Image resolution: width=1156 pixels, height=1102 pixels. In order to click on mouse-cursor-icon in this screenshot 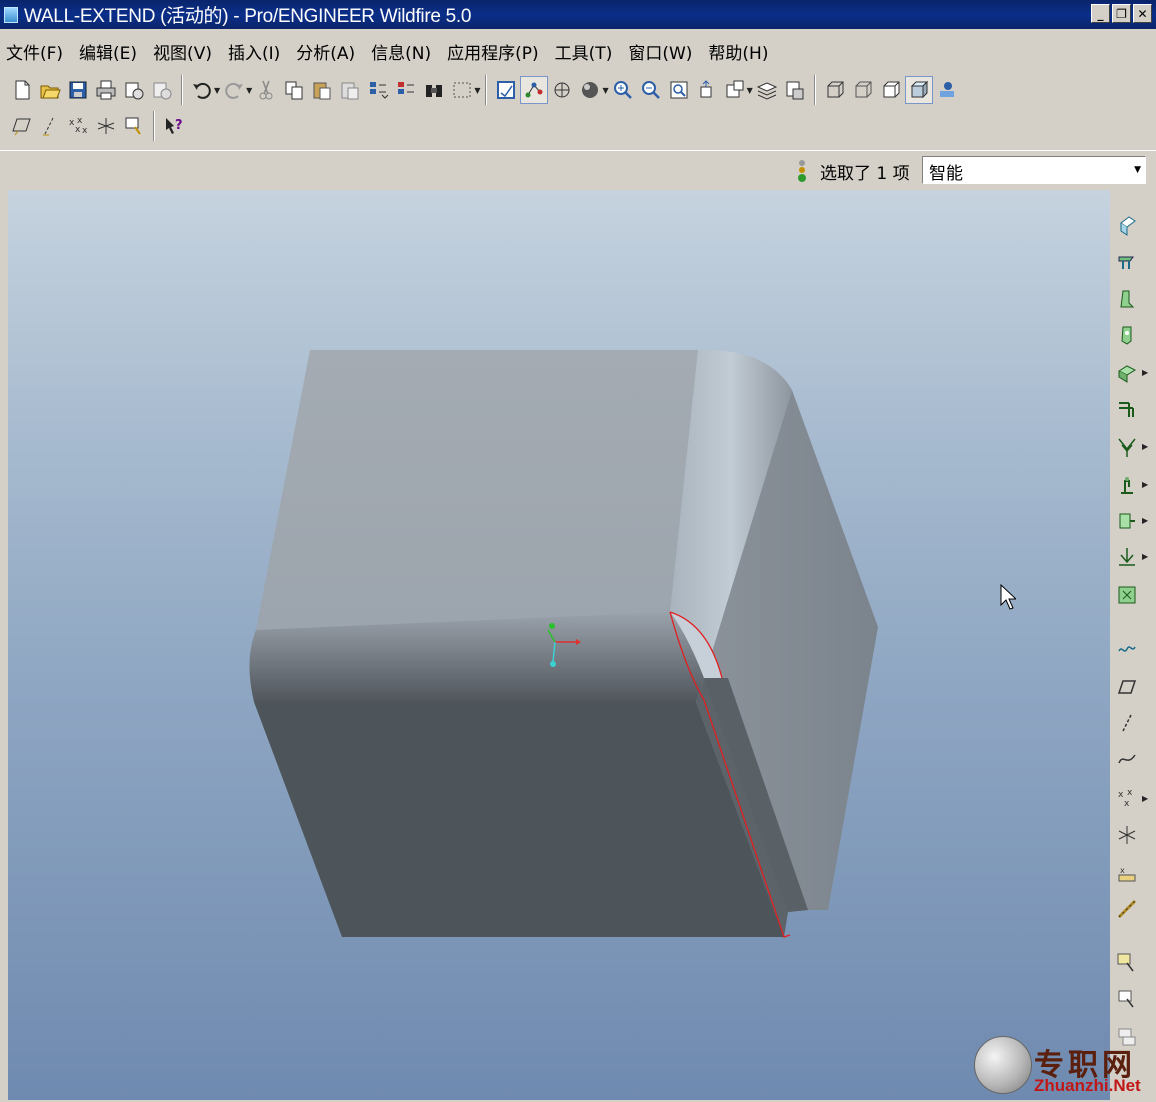, I will do `click(1008, 597)`.